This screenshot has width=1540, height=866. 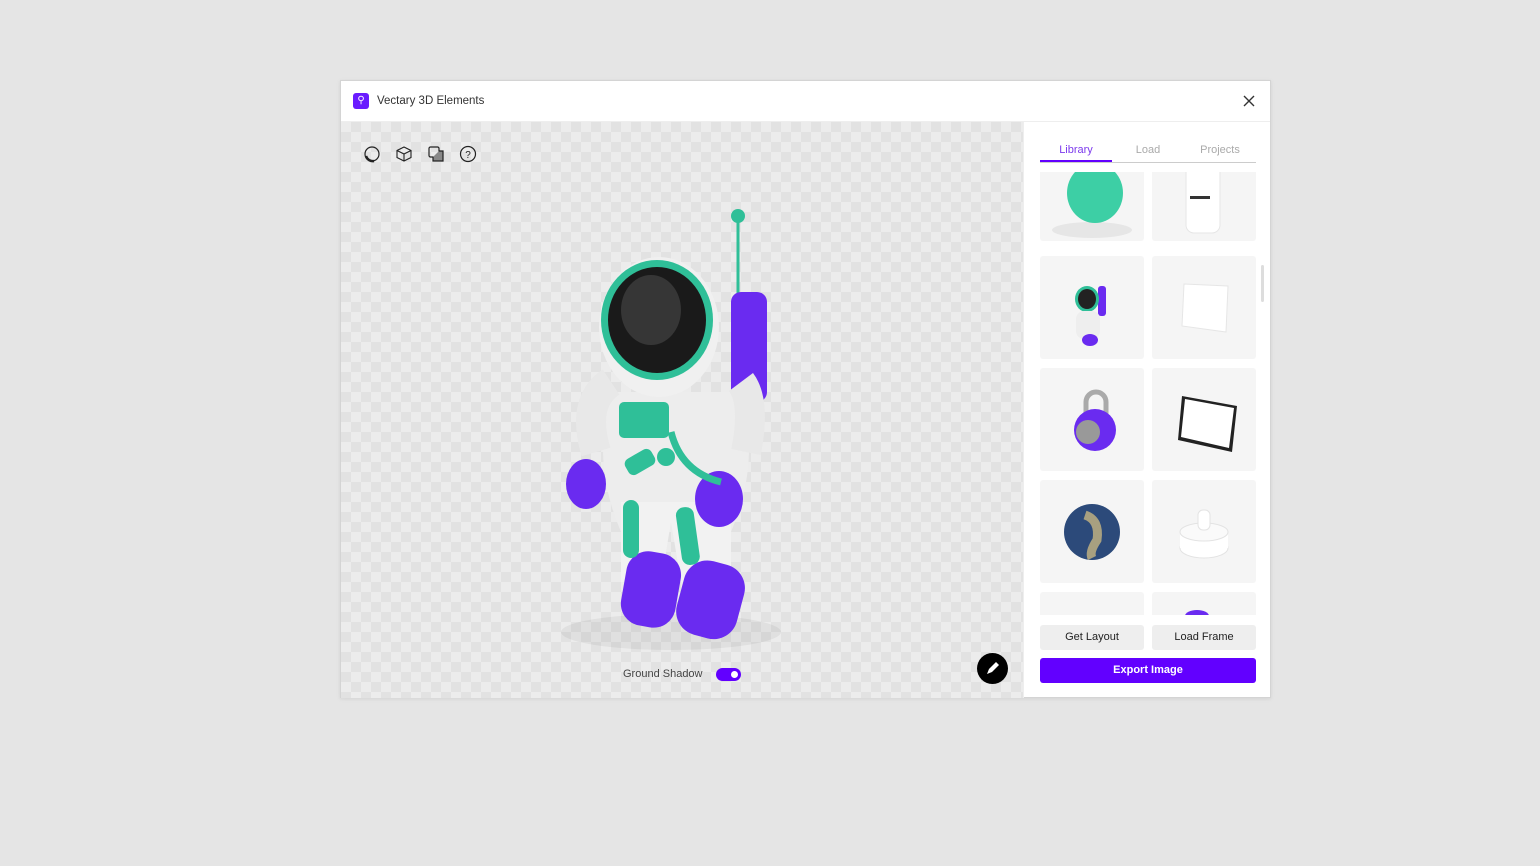 What do you see at coordinates (1092, 531) in the screenshot?
I see `thumbnail-earth-globe` at bounding box center [1092, 531].